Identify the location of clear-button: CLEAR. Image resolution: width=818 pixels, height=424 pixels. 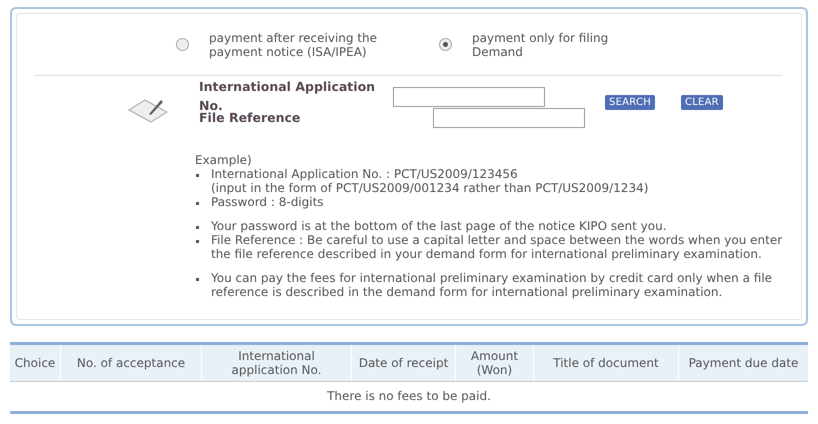
(701, 102).